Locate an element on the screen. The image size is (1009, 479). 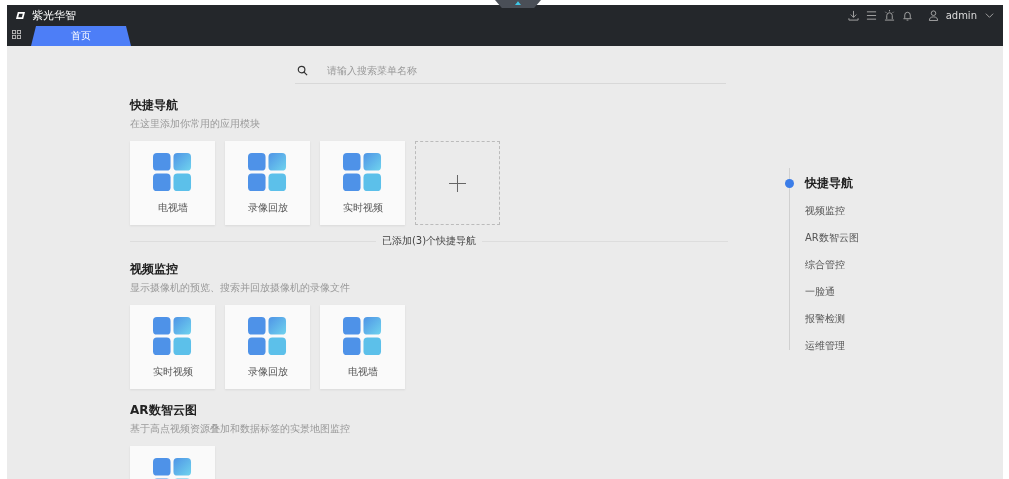
plus-icon is located at coordinates (457, 183).